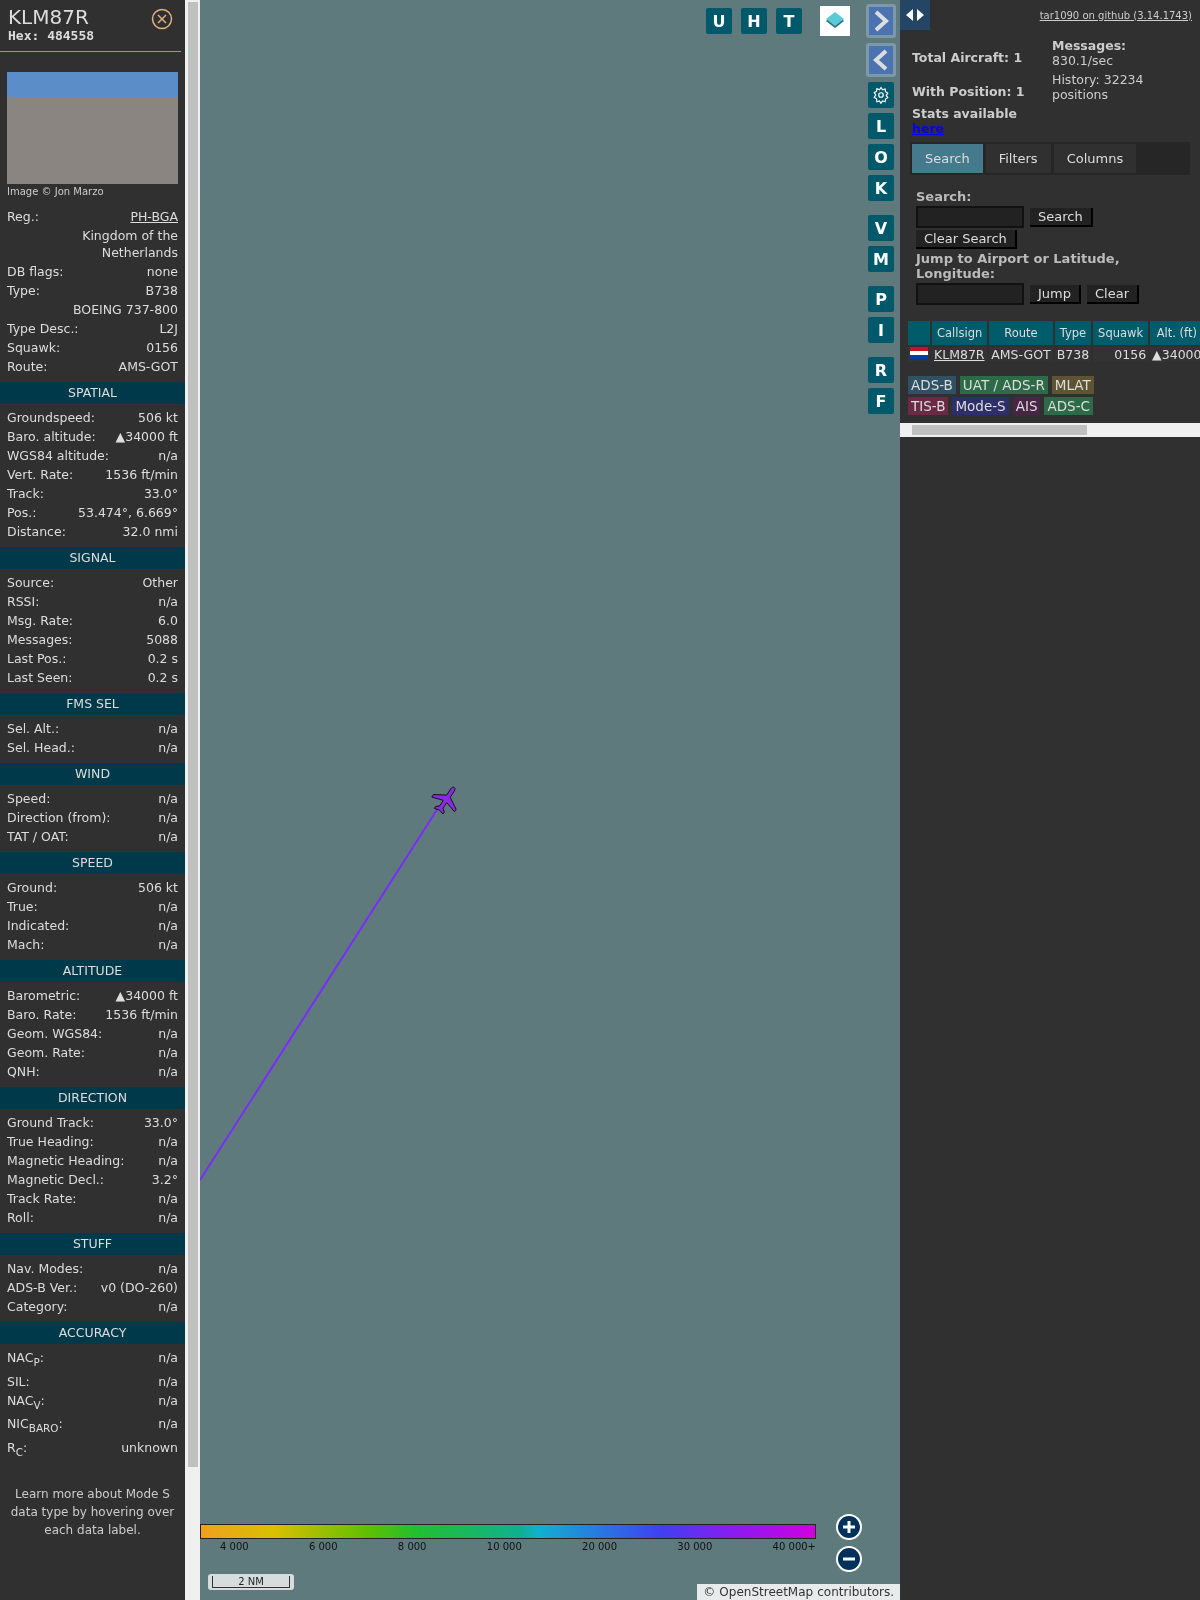 Image resolution: width=1200 pixels, height=1600 pixels. Describe the element at coordinates (42, 1014) in the screenshot. I see `field-label: Baro. Rate:` at that location.